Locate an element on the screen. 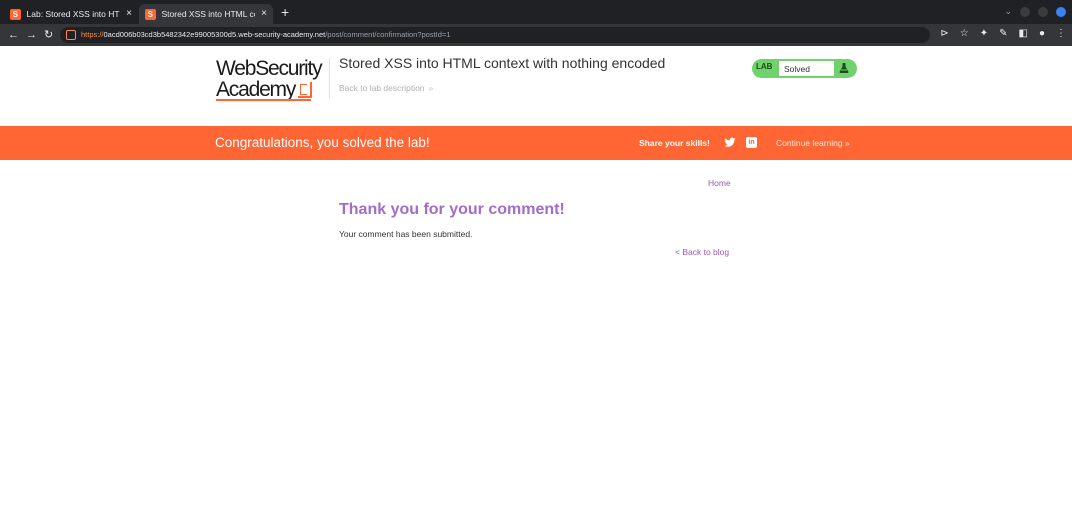 The height and width of the screenshot is (512, 1072). logo-line-1: WebSecurity is located at coordinates (269, 68).